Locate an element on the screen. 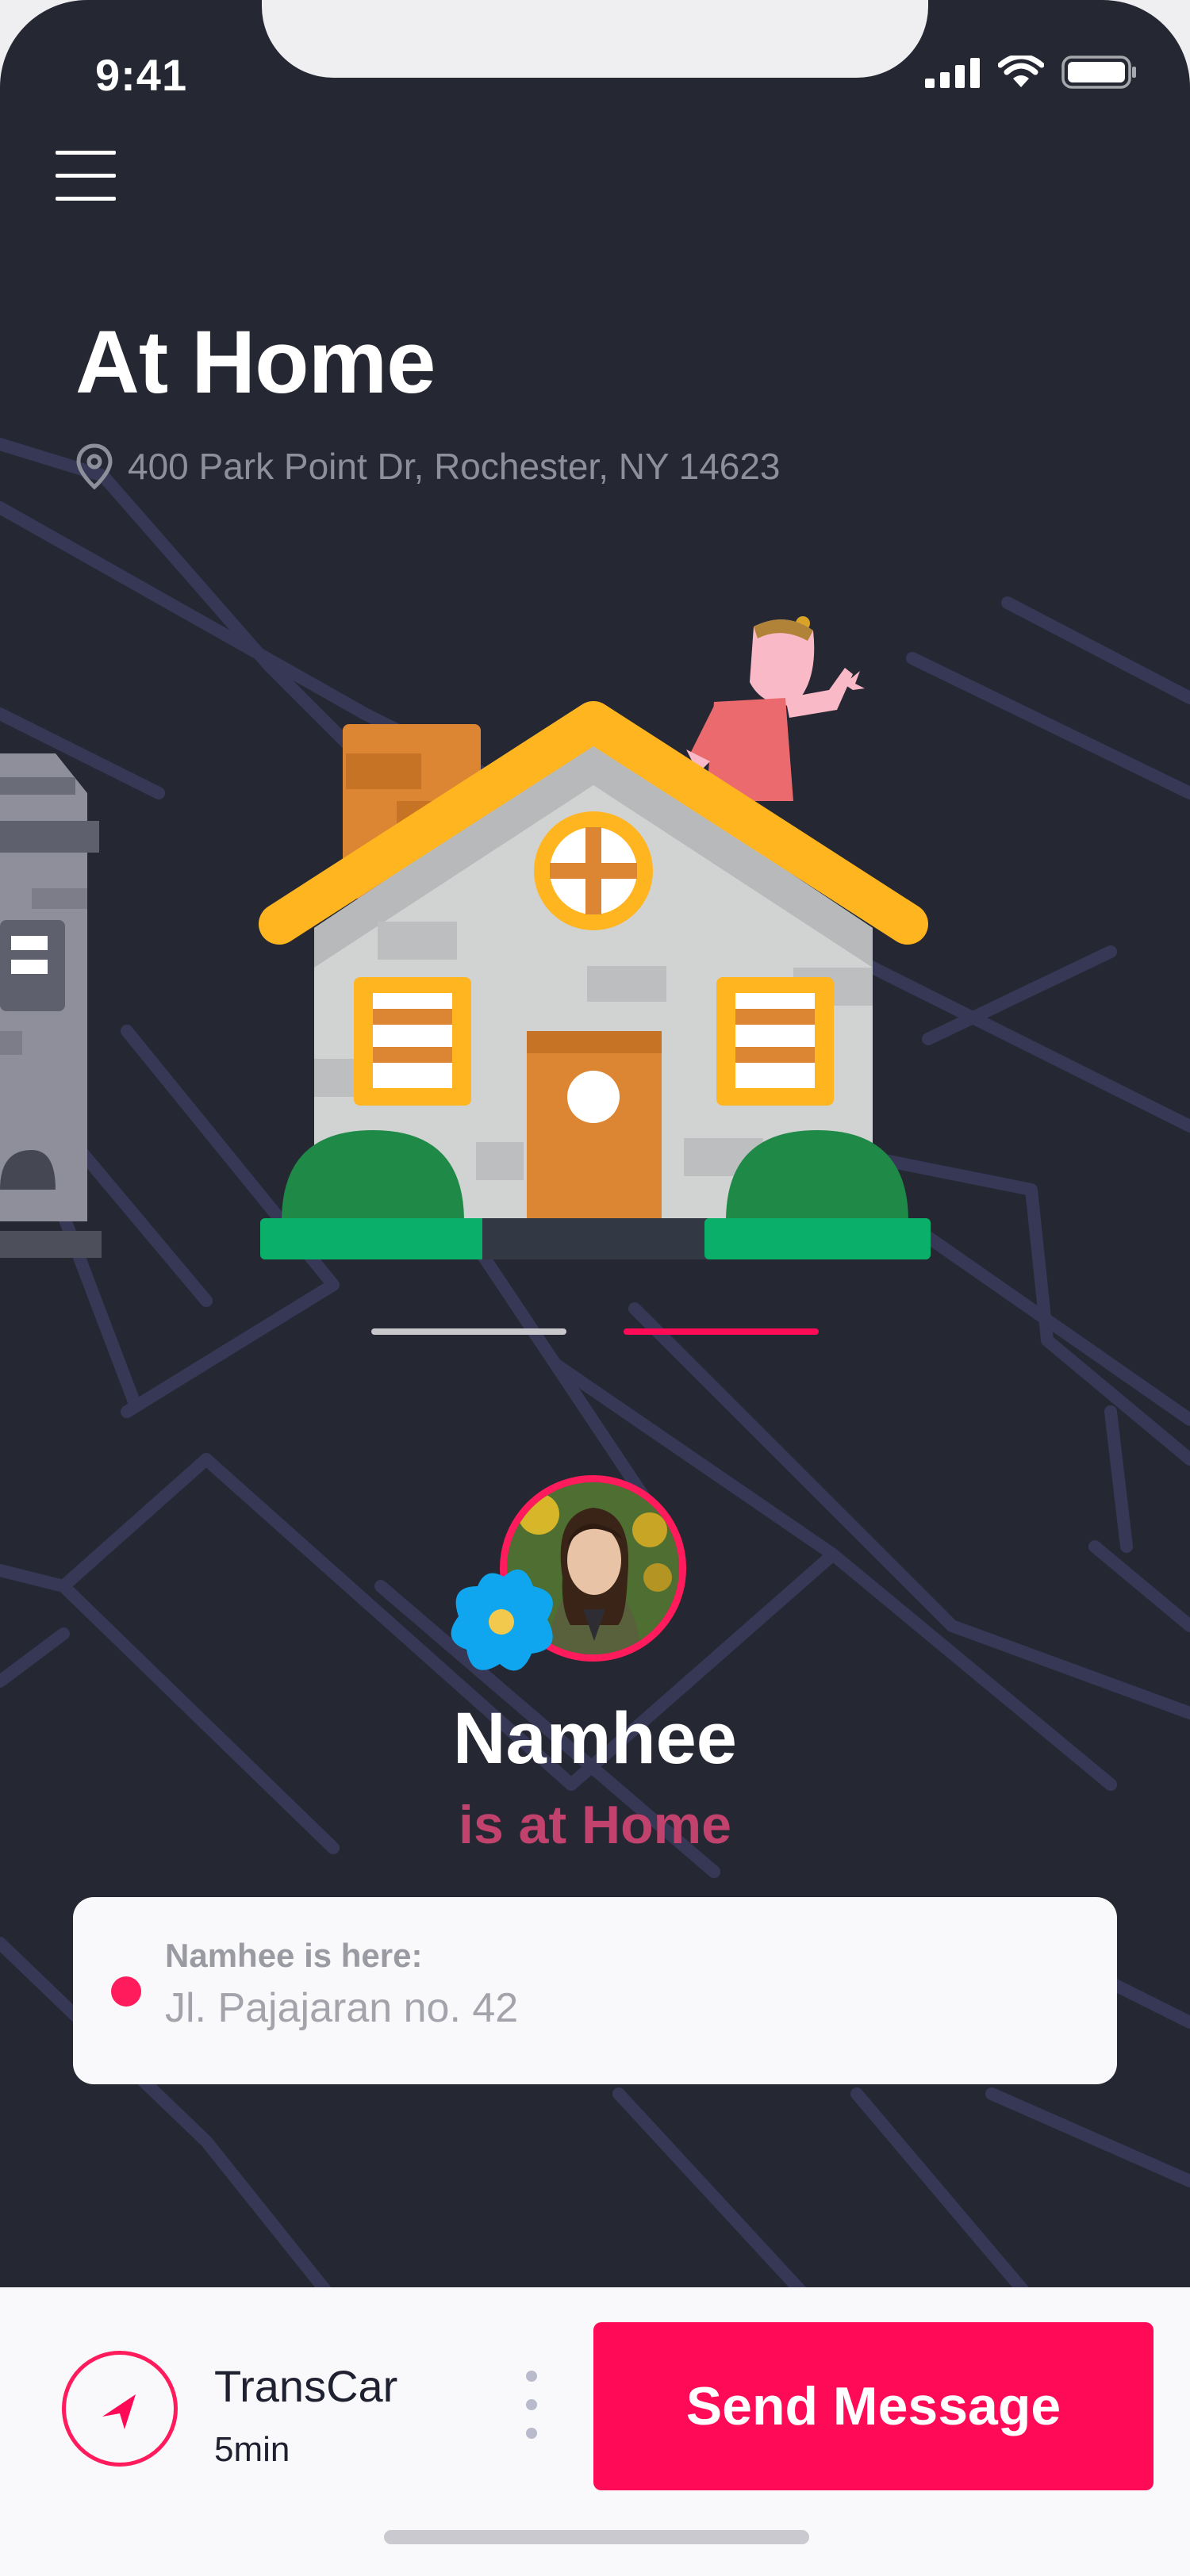  location-pin-icon is located at coordinates (94, 467).